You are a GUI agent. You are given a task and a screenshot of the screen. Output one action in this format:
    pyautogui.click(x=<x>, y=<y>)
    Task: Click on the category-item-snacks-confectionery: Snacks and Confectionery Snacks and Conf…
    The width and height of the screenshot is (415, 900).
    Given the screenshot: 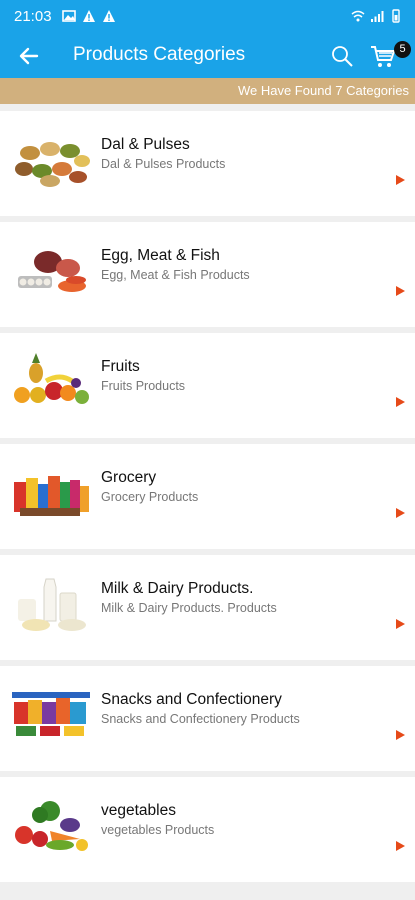 What is the action you would take?
    pyautogui.click(x=207, y=718)
    